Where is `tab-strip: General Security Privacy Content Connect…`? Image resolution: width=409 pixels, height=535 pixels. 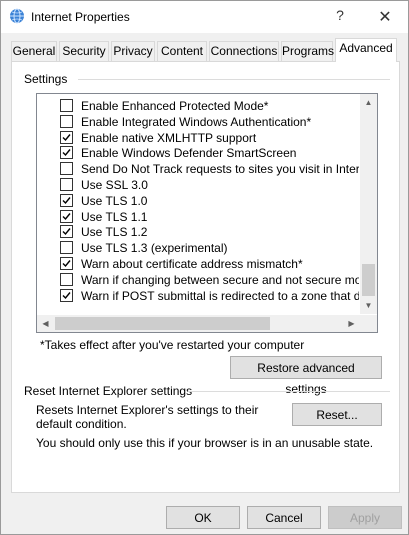
tab-strip: General Security Privacy Content Connect… is located at coordinates (206, 50).